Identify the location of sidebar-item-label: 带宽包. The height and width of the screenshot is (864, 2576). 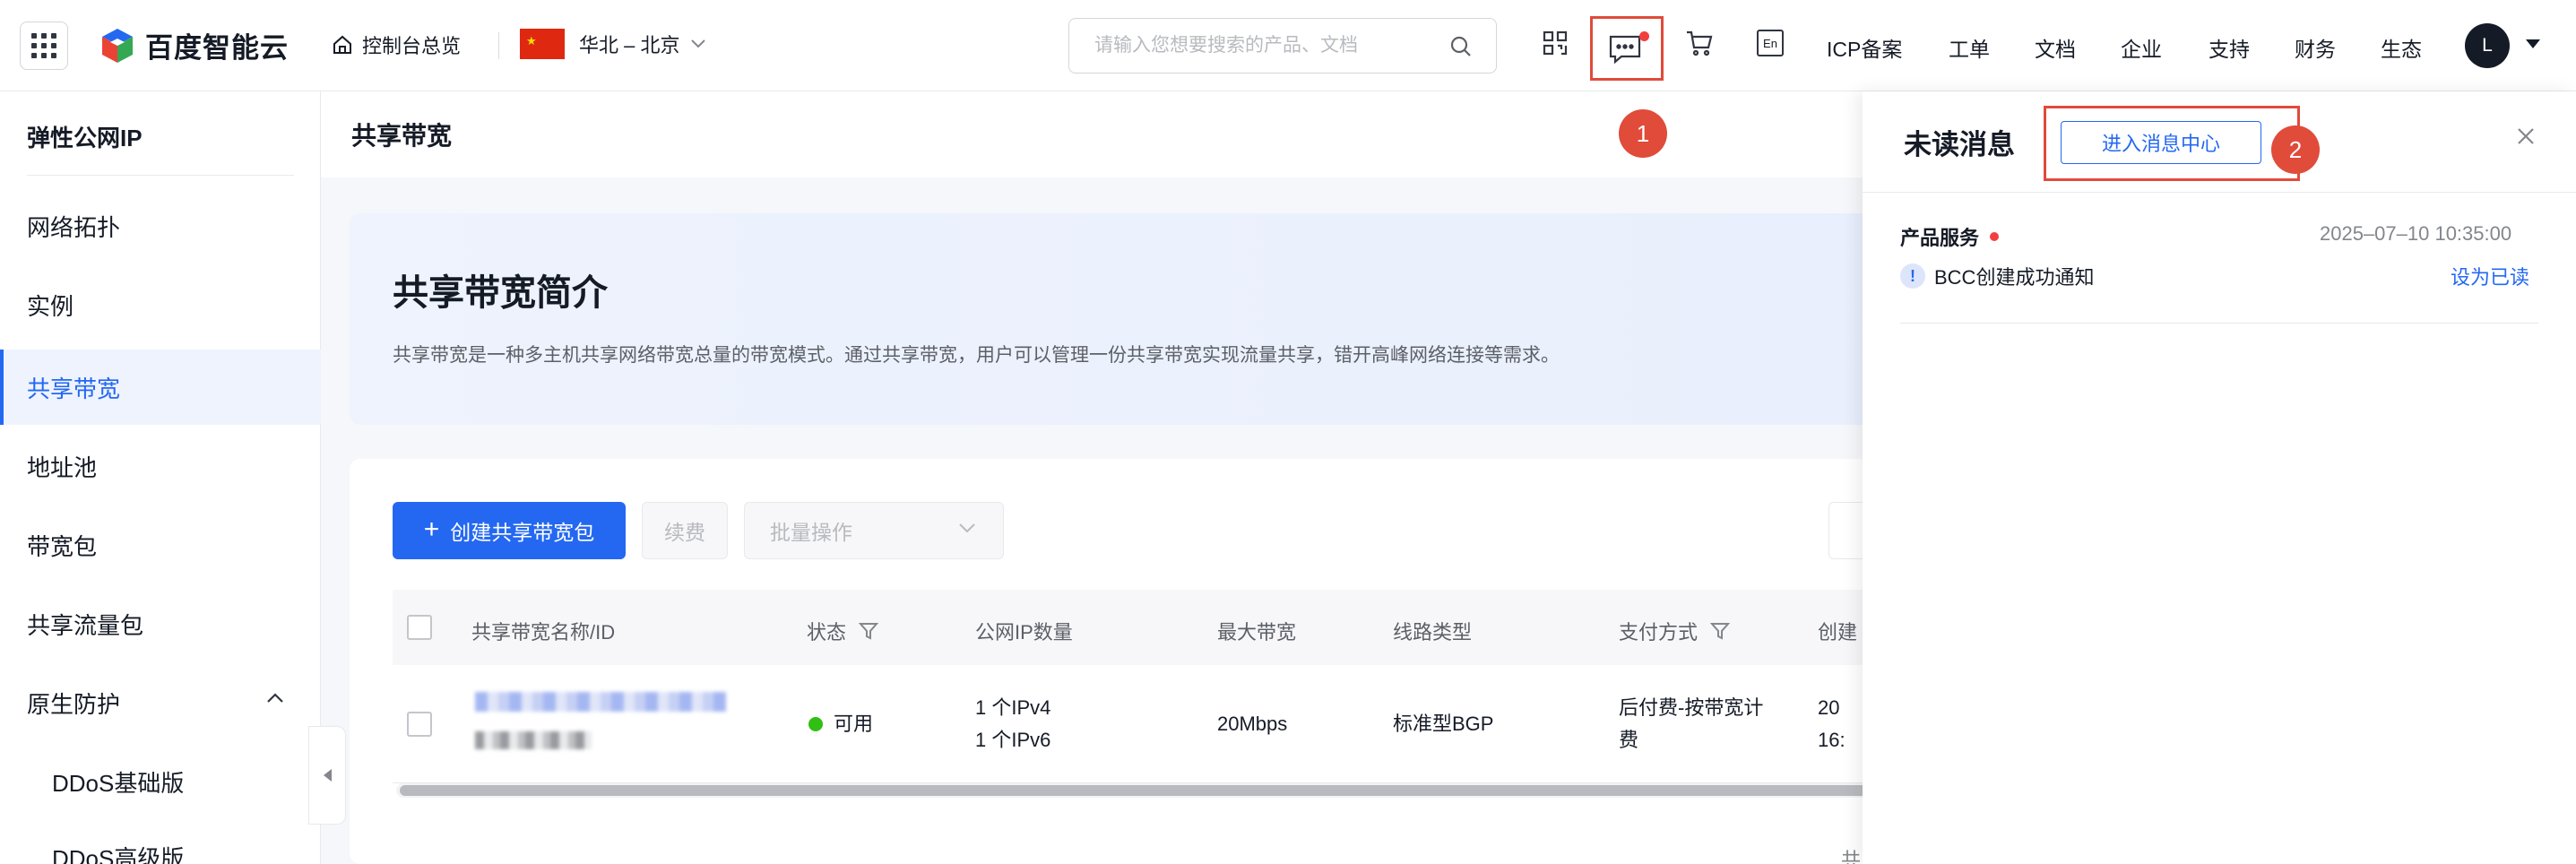
(62, 546).